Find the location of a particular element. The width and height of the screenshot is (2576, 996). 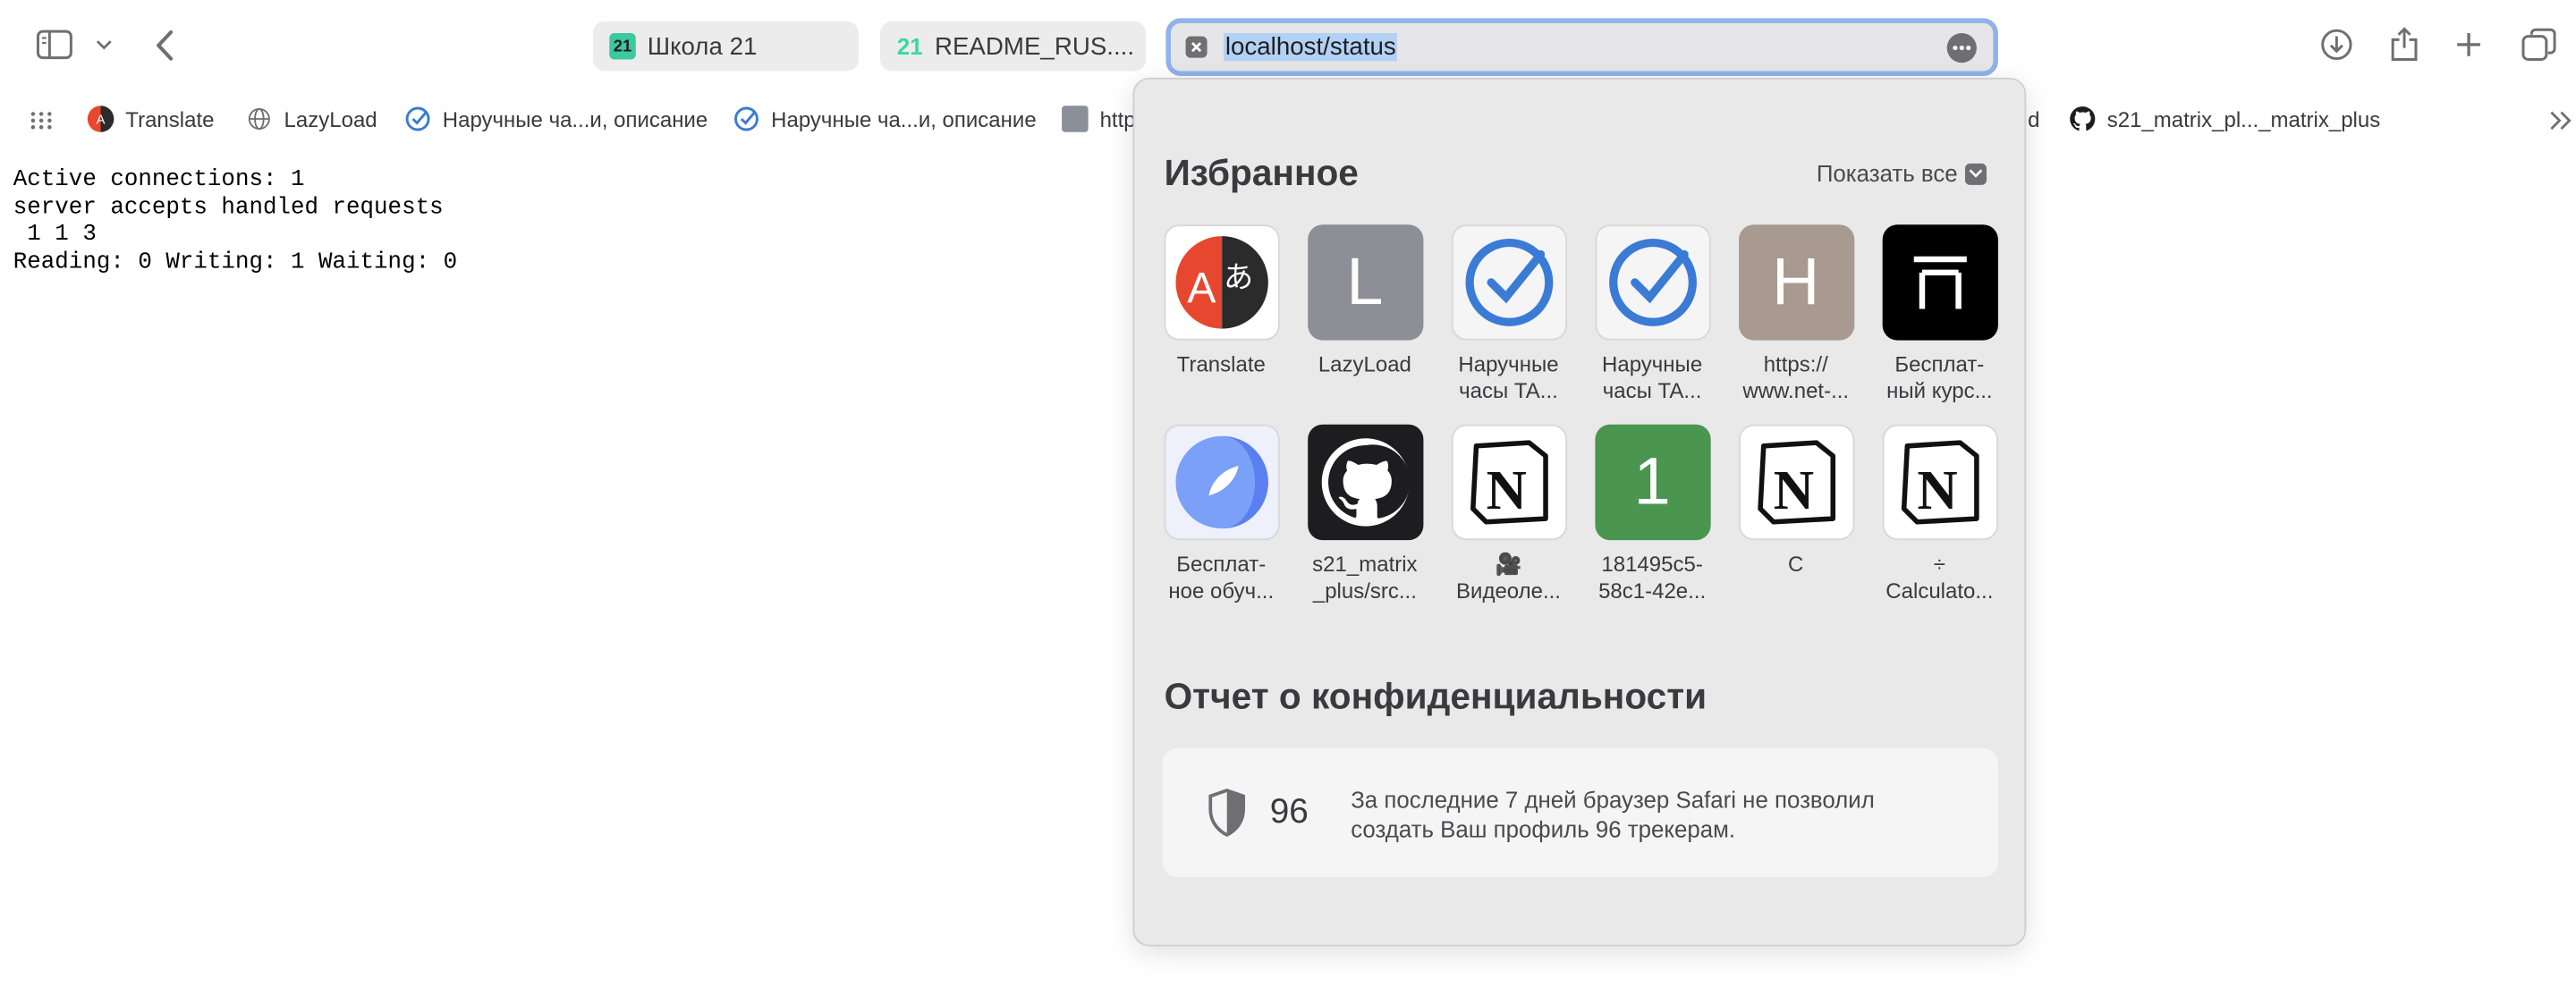

bookmark-label: Translate is located at coordinates (170, 118).